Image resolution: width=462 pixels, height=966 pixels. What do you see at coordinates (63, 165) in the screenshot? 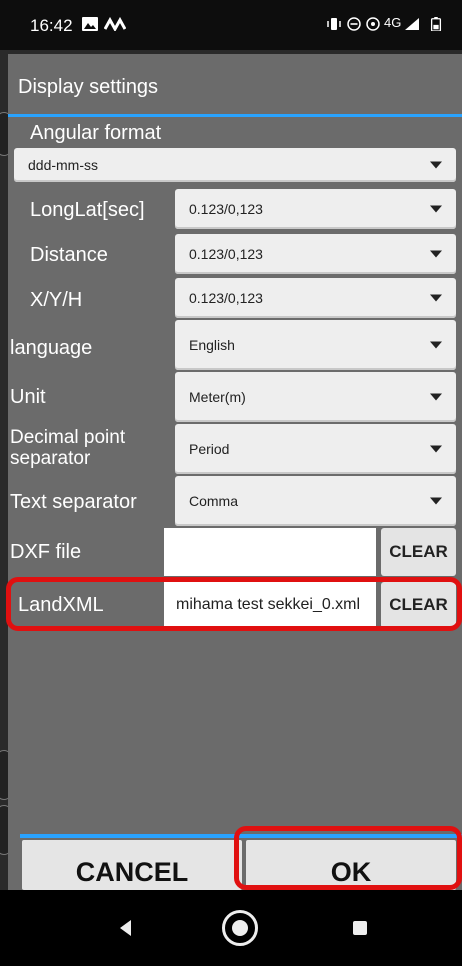
I see `angular-format-value: ddd-mm-ss` at bounding box center [63, 165].